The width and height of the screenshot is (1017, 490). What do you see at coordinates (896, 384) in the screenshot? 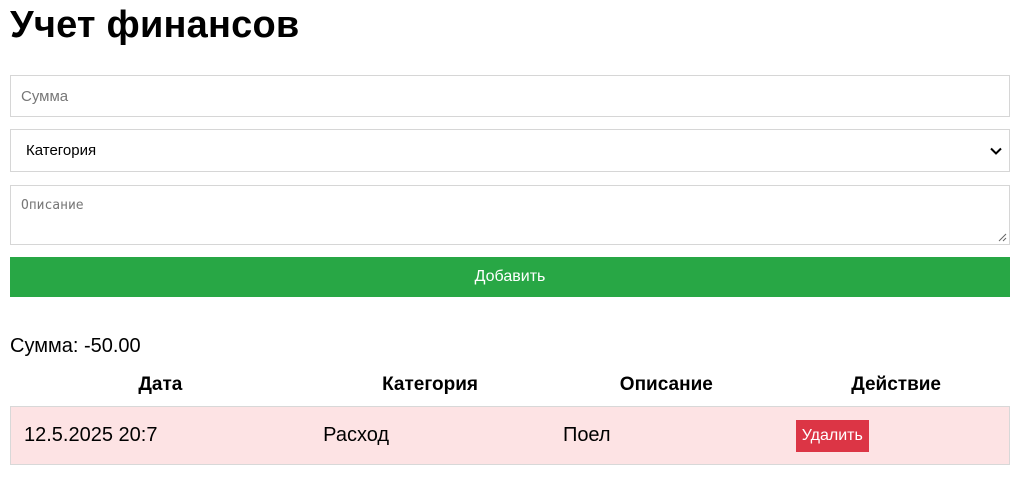
I see `column-header-action: Действие` at bounding box center [896, 384].